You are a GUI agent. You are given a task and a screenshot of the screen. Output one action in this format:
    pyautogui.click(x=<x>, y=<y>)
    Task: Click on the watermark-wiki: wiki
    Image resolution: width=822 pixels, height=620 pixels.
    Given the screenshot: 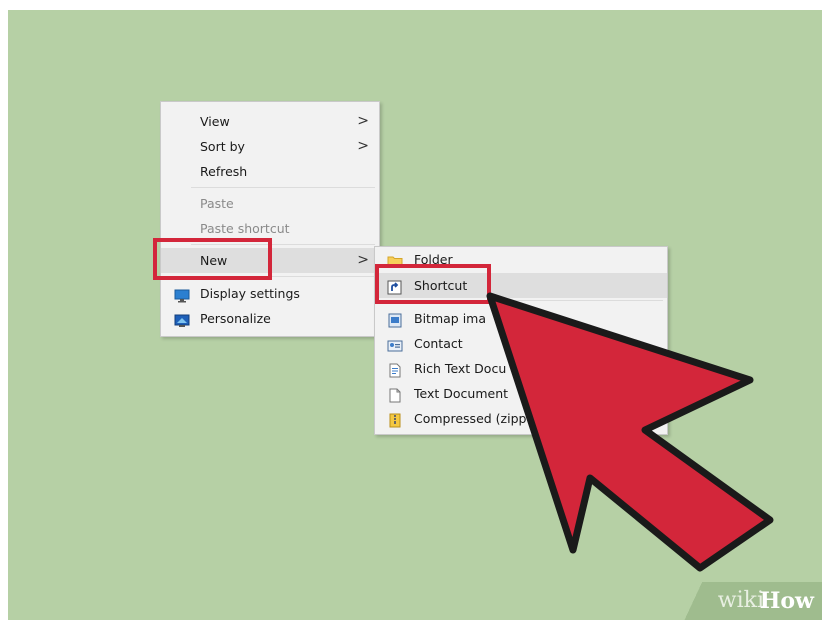 What is the action you would take?
    pyautogui.click(x=740, y=600)
    